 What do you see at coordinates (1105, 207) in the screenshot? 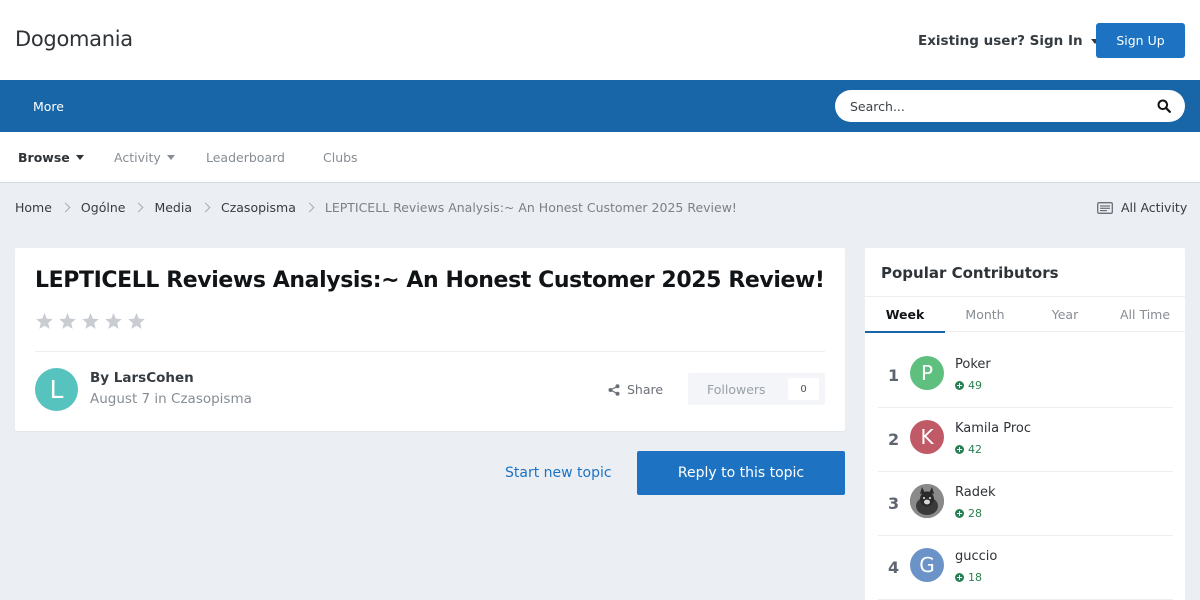
I see `activity-feed-icon` at bounding box center [1105, 207].